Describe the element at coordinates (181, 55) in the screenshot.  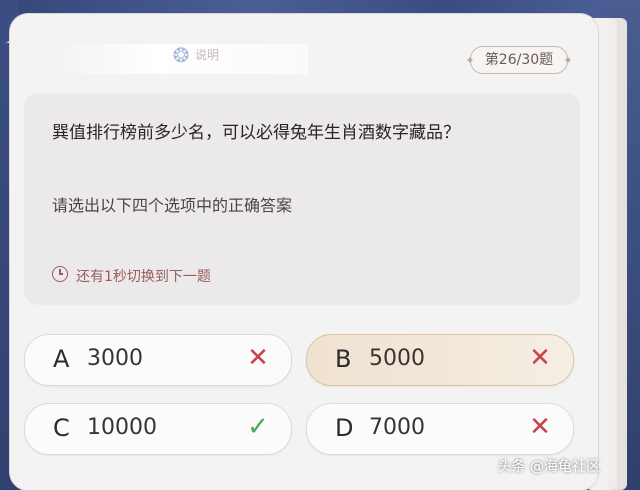
I see `swirl-icon: ❂` at that location.